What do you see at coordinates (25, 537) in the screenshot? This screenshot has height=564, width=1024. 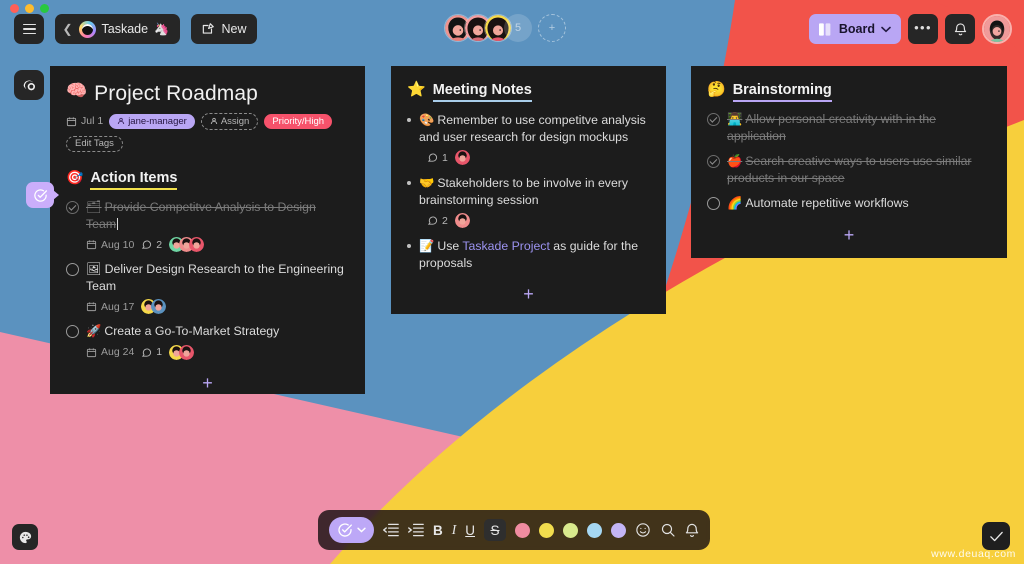 I see `theme-palette-button` at bounding box center [25, 537].